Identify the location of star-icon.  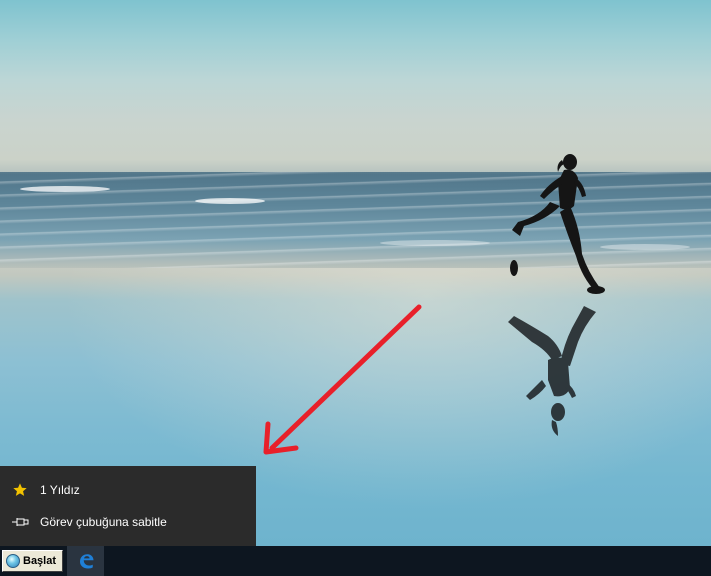
(20, 490).